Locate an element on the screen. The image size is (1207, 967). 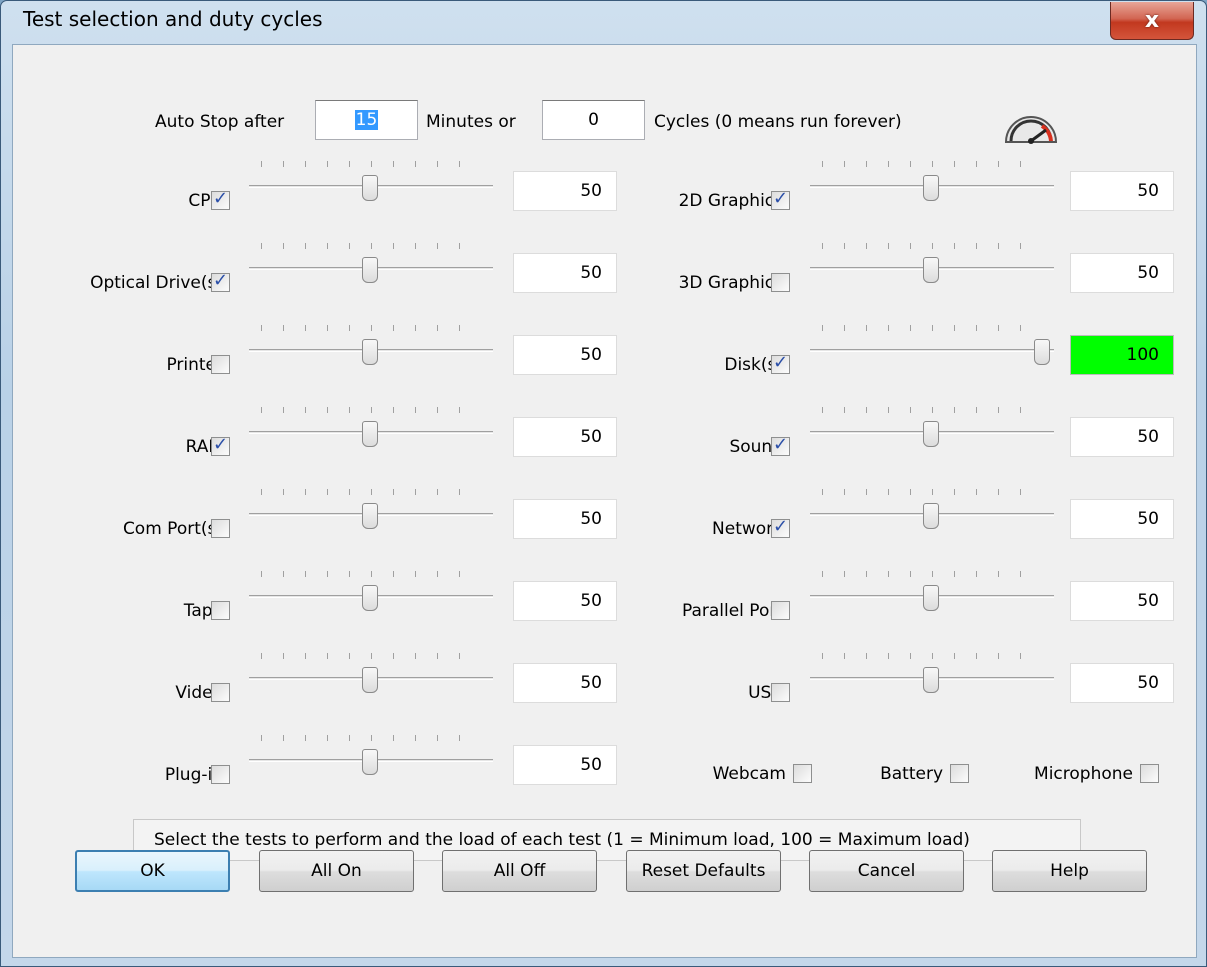
video-checkbox is located at coordinates (220, 692).